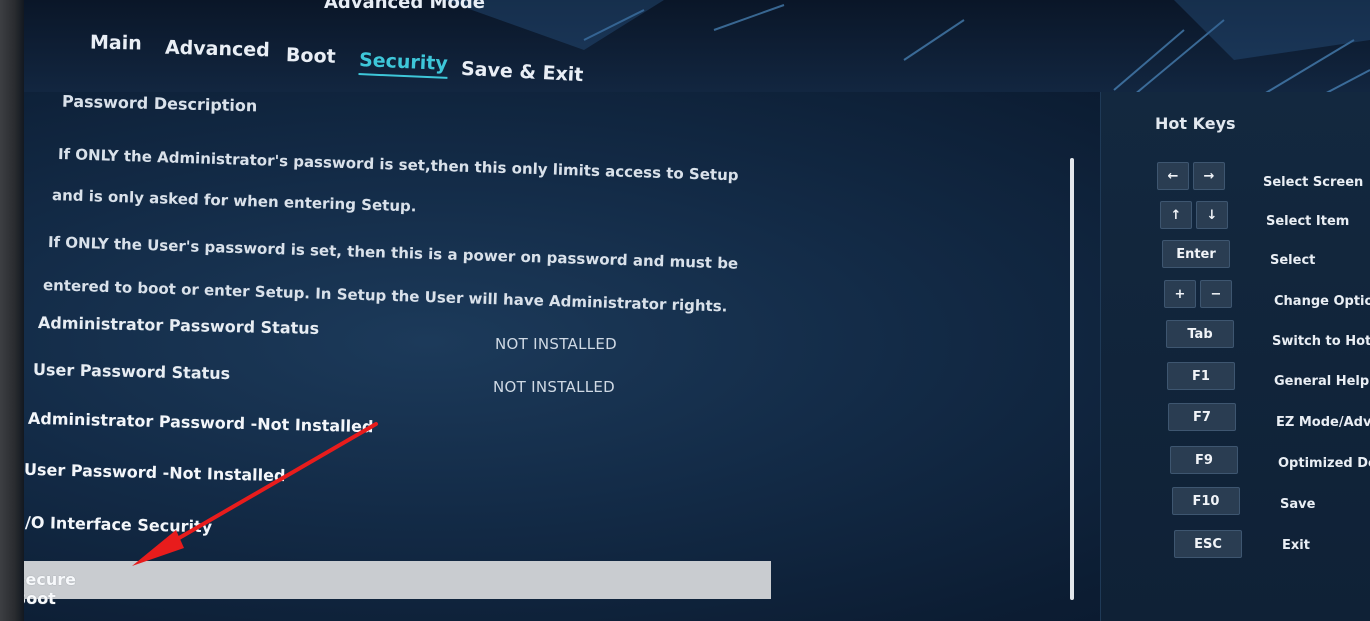 The width and height of the screenshot is (1370, 621). Describe the element at coordinates (1322, 381) in the screenshot. I see `hotkey-description: General Help` at that location.